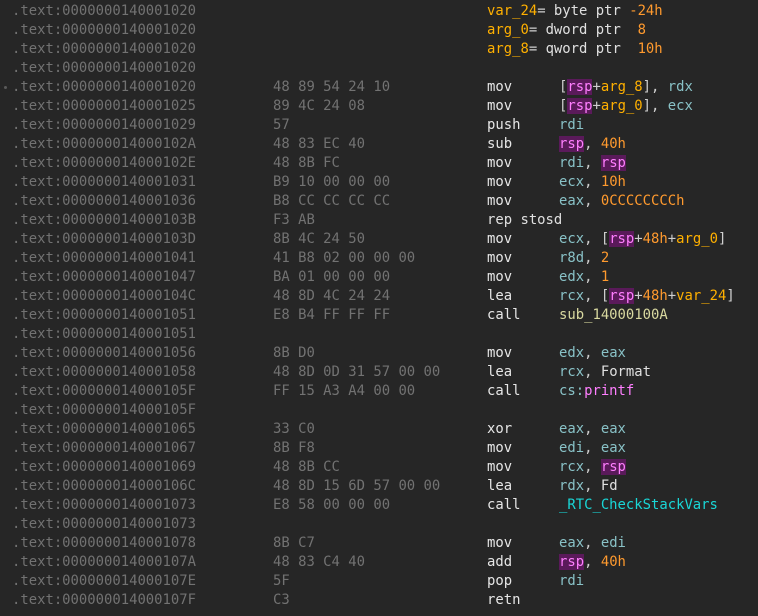 The width and height of the screenshot is (758, 616). What do you see at coordinates (379, 125) in the screenshot?
I see `listing-row: .text:0000000140001029 57 push rdi` at bounding box center [379, 125].